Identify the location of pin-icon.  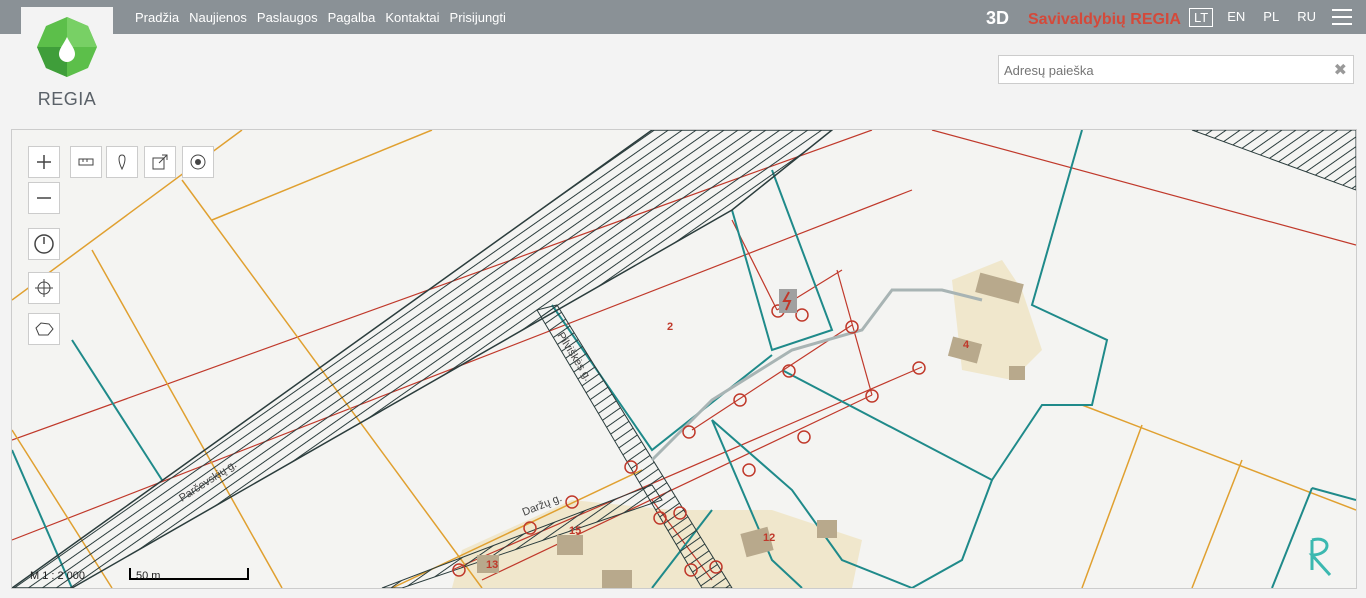
(122, 162).